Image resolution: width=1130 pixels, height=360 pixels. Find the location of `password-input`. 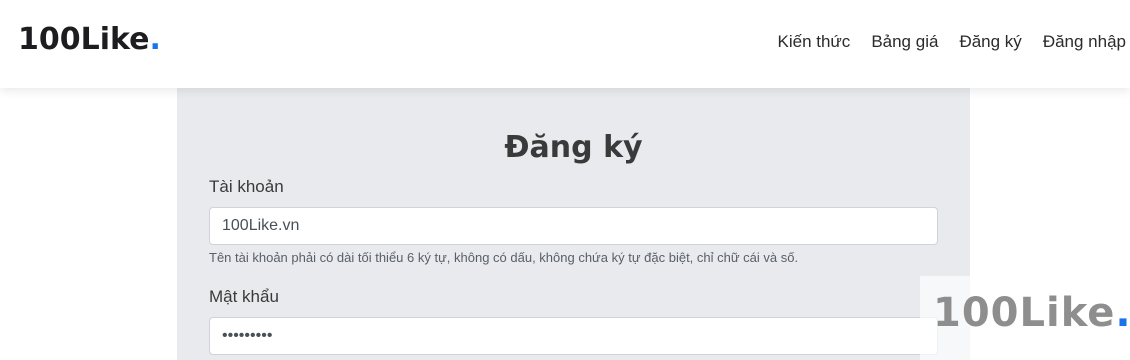

password-input is located at coordinates (573, 336).